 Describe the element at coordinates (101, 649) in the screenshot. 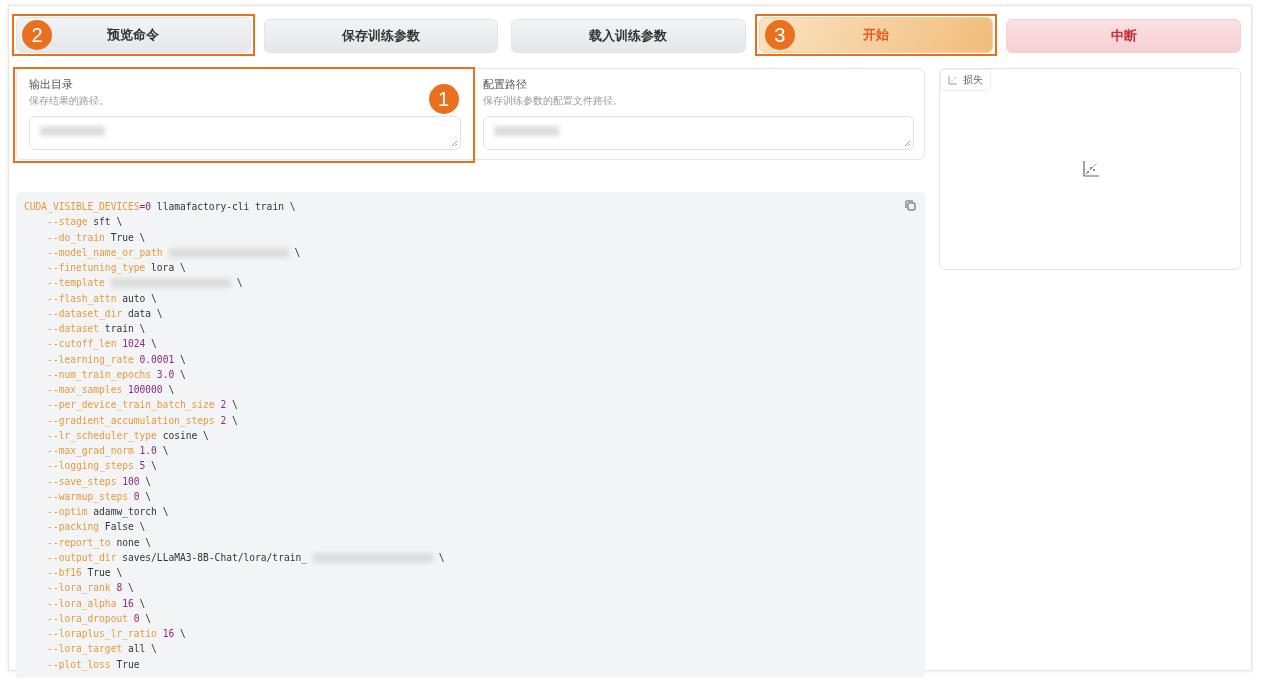

I see `code-line: --lora_target all \` at that location.